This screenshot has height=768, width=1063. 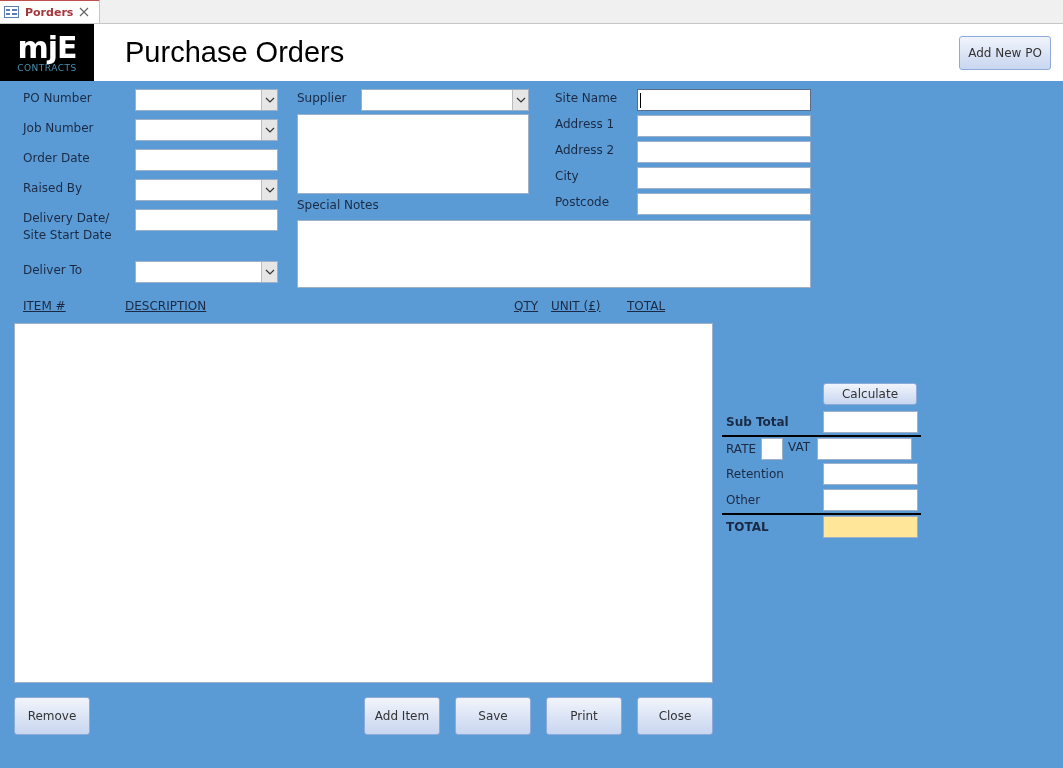 What do you see at coordinates (758, 422) in the screenshot?
I see `field-label: Sub Total` at bounding box center [758, 422].